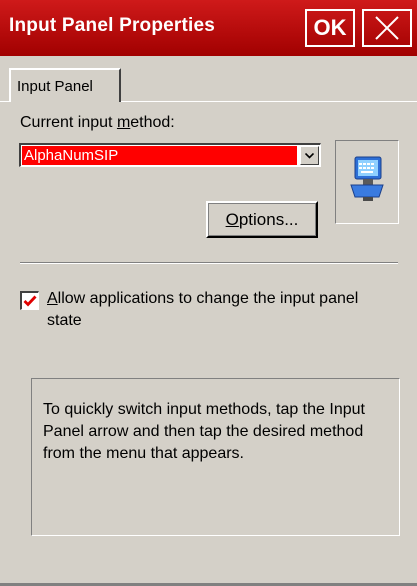  I want to click on allow-change-checkbox, so click(29, 300).